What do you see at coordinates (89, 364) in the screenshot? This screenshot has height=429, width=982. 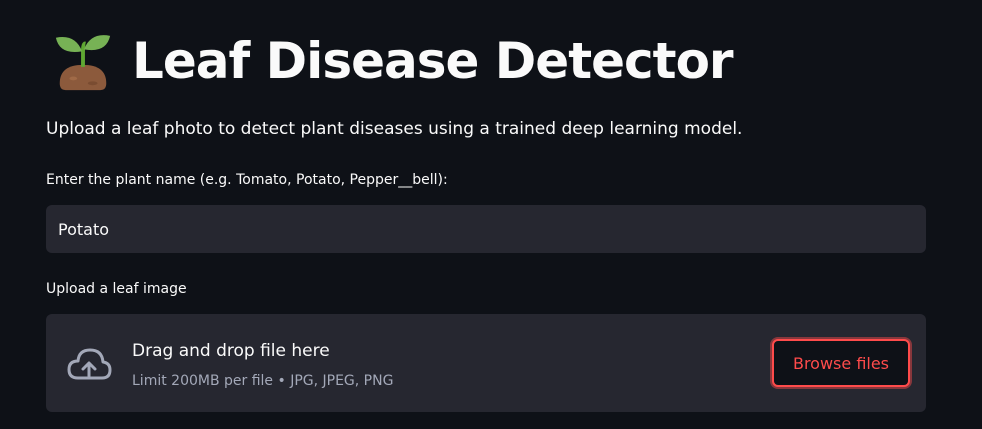 I see `cloud-upload-icon` at bounding box center [89, 364].